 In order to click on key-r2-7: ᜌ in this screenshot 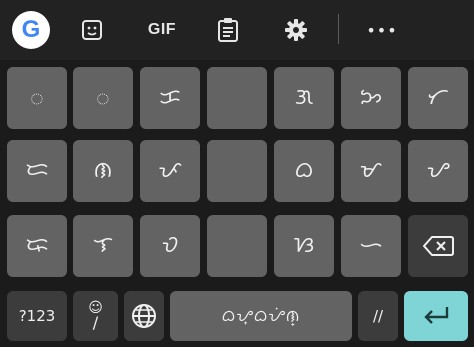, I will do `click(438, 171)`.